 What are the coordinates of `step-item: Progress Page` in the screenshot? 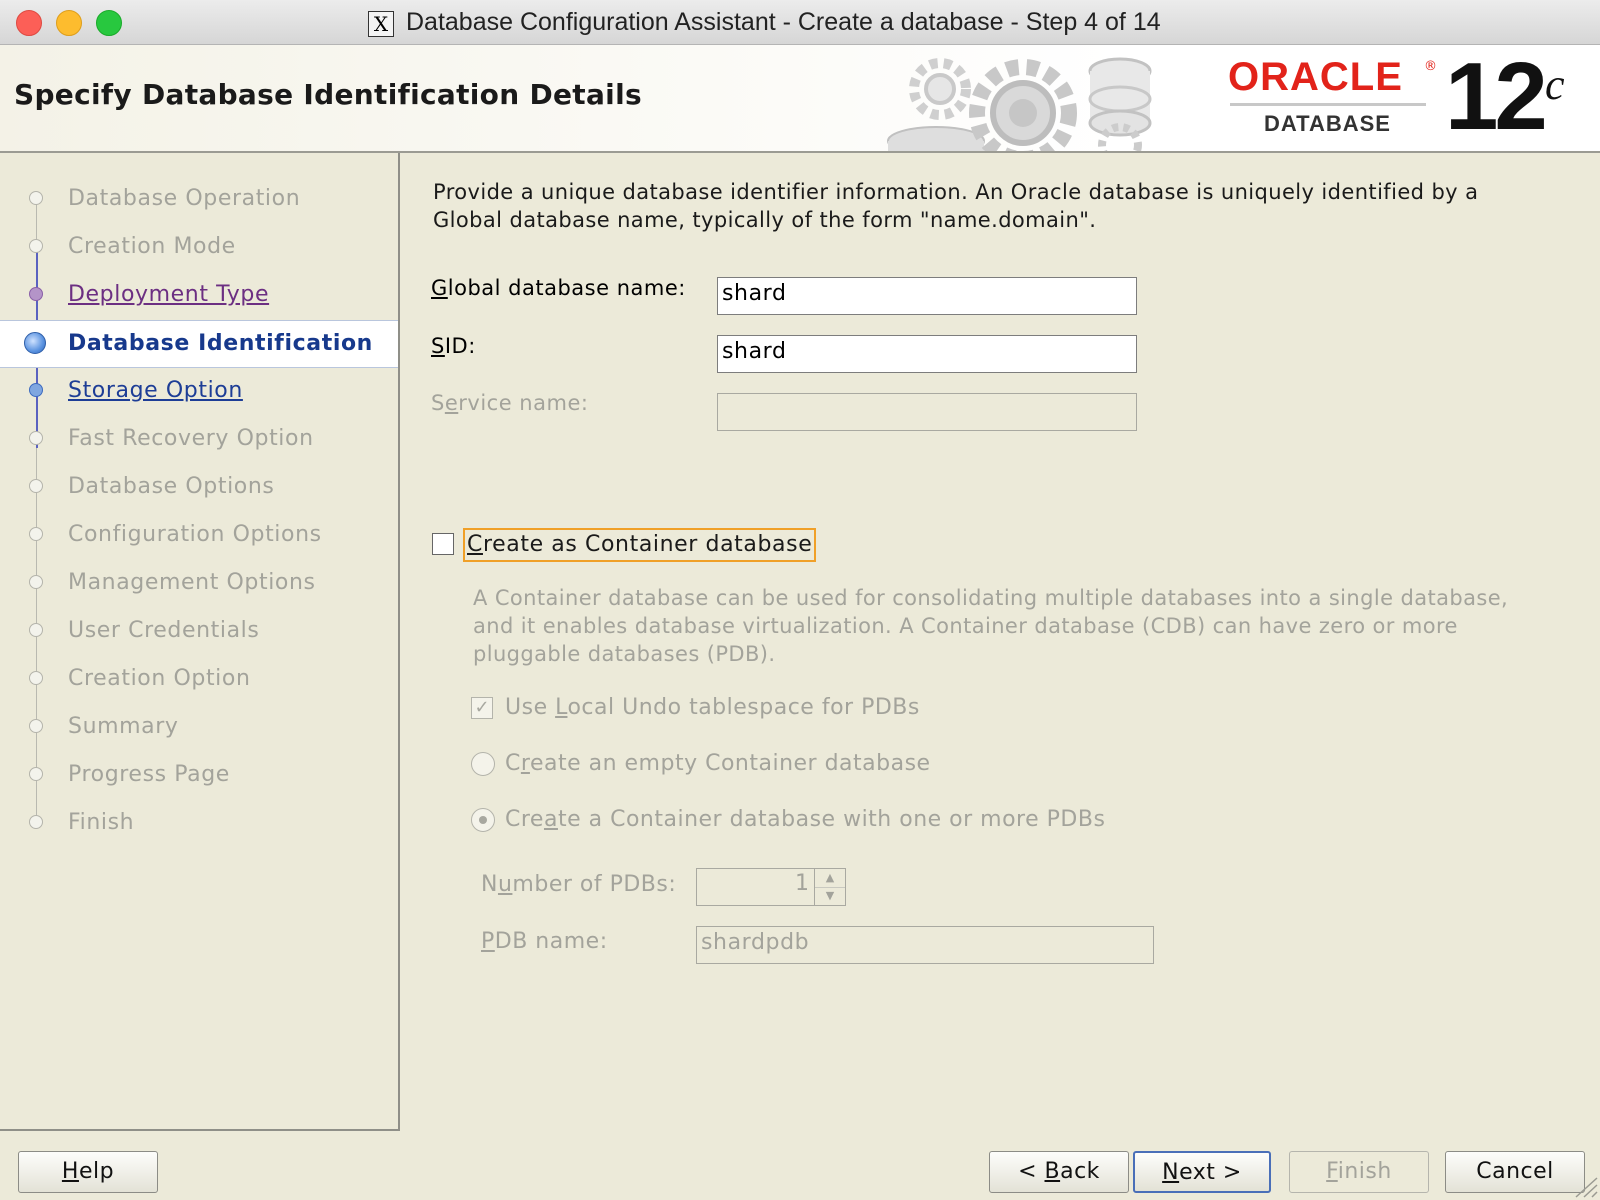 It's located at (199, 775).